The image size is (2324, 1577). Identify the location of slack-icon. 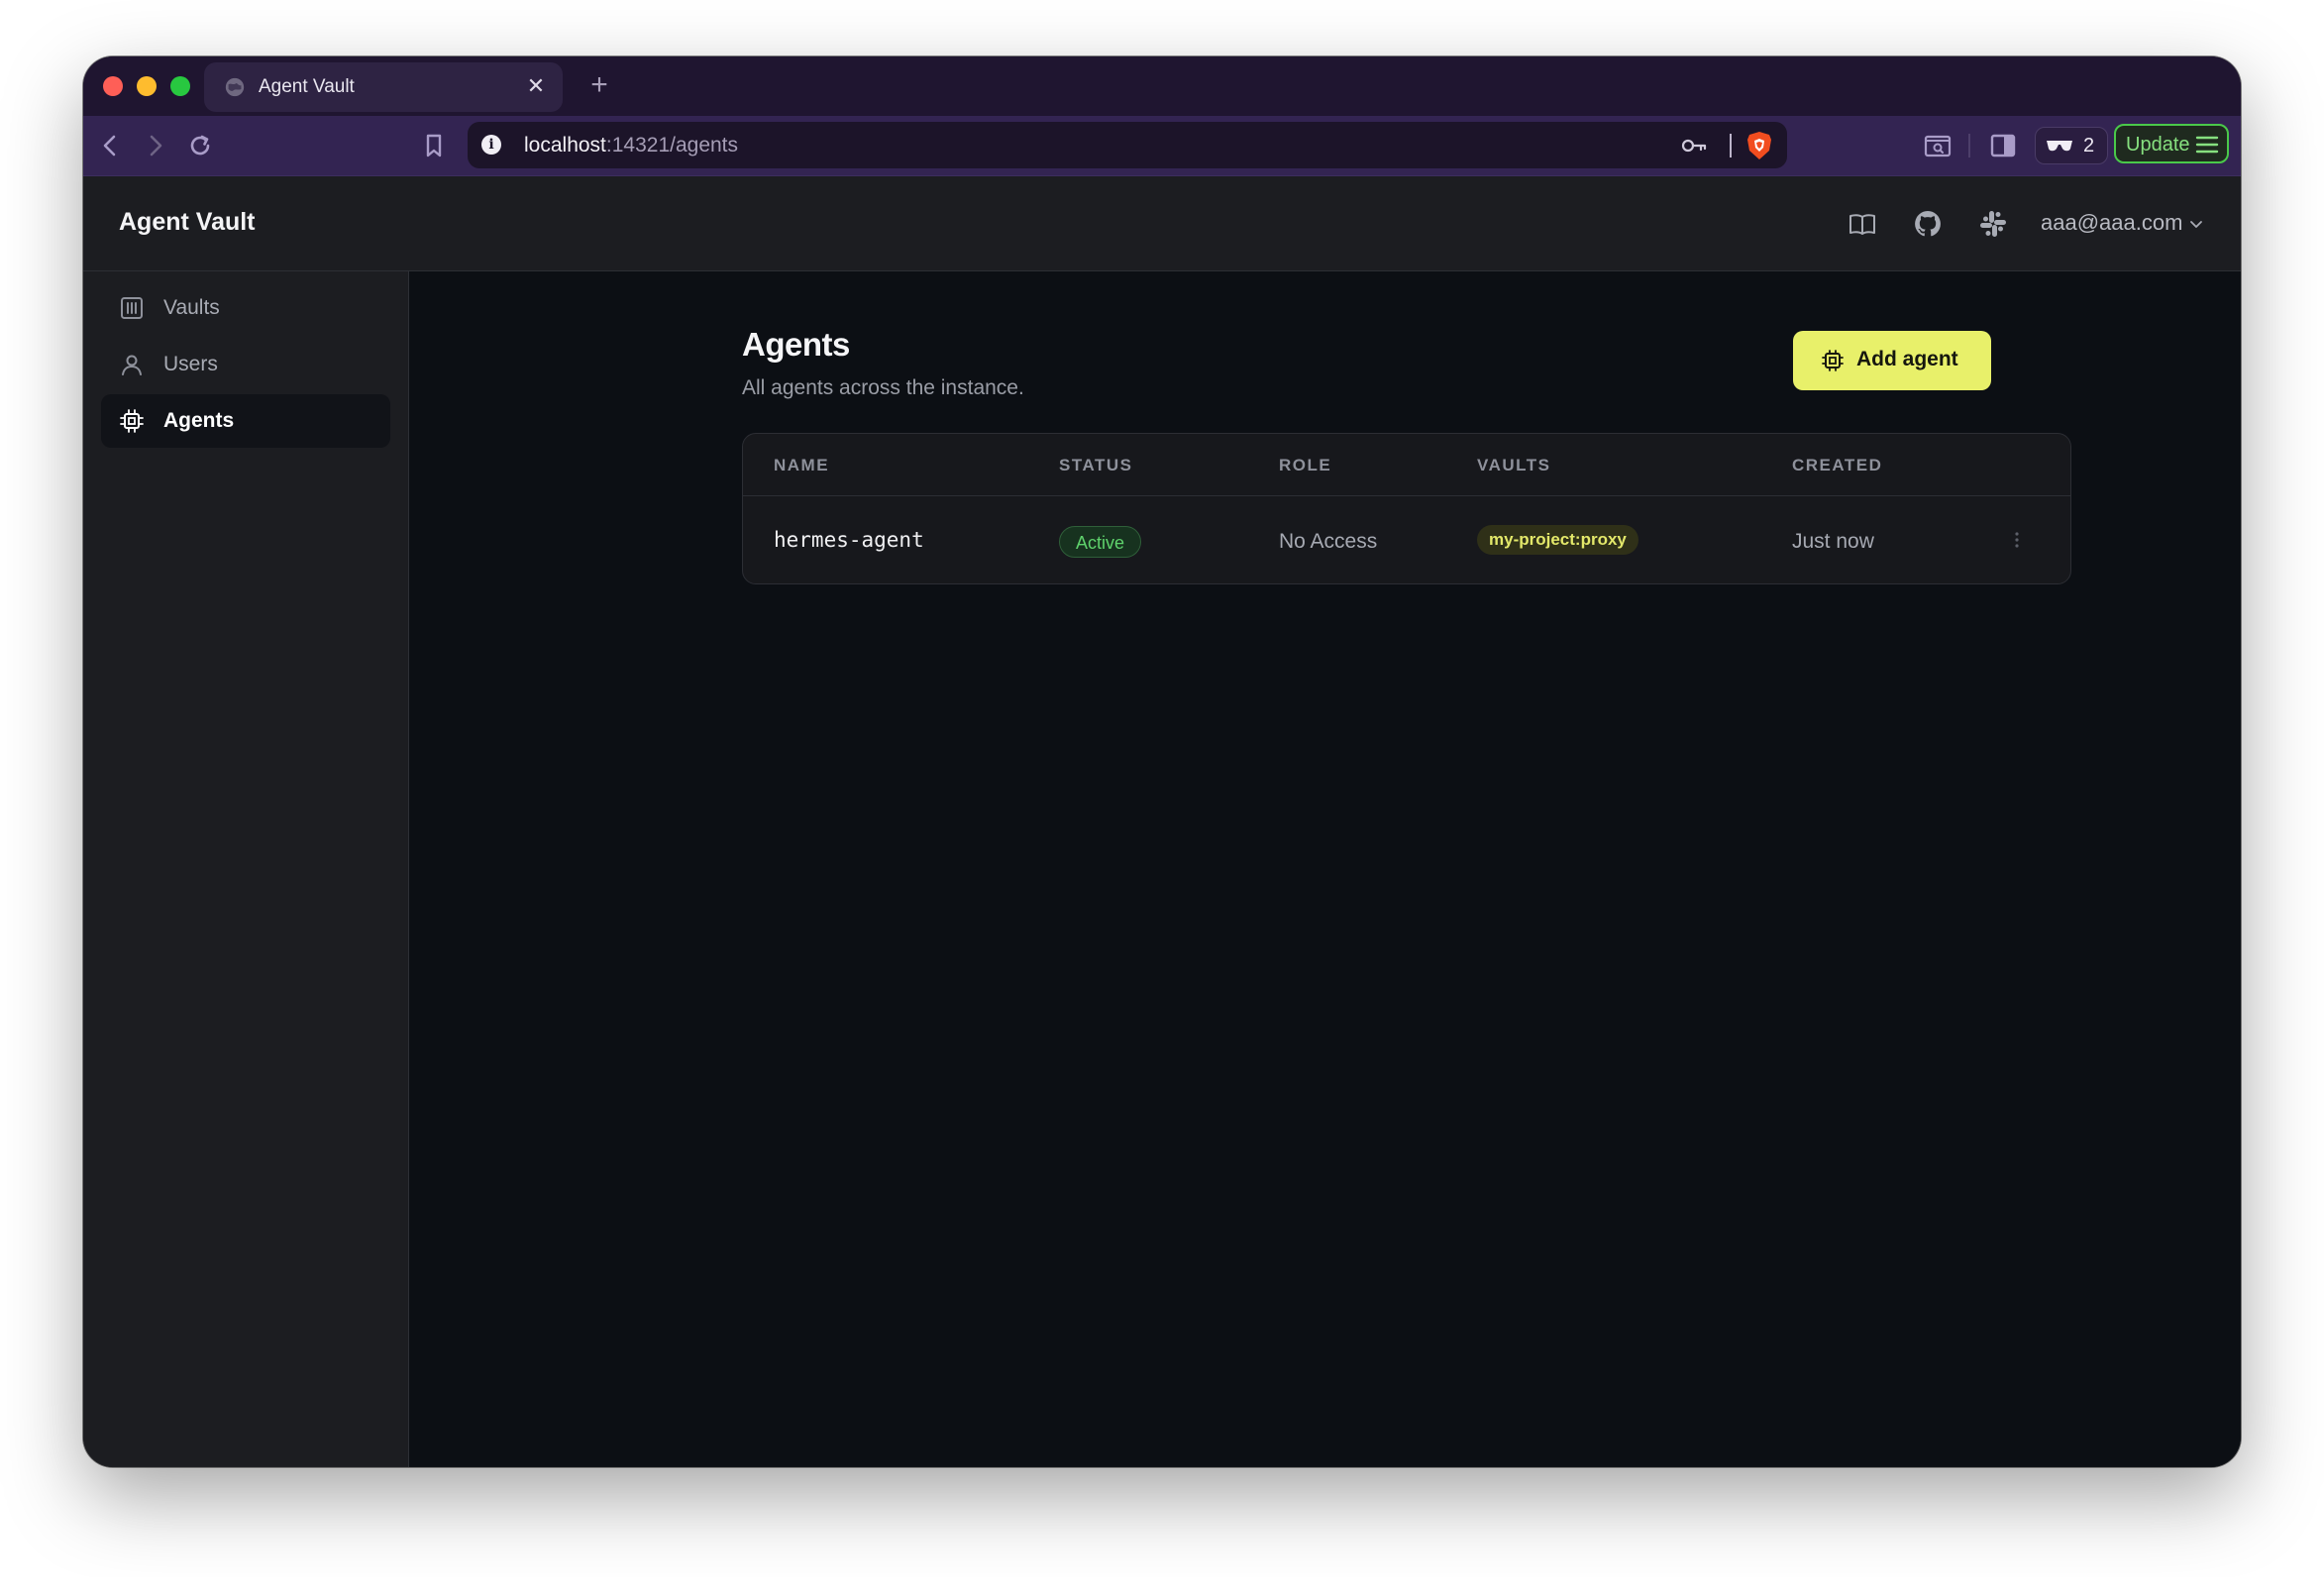
(1993, 224).